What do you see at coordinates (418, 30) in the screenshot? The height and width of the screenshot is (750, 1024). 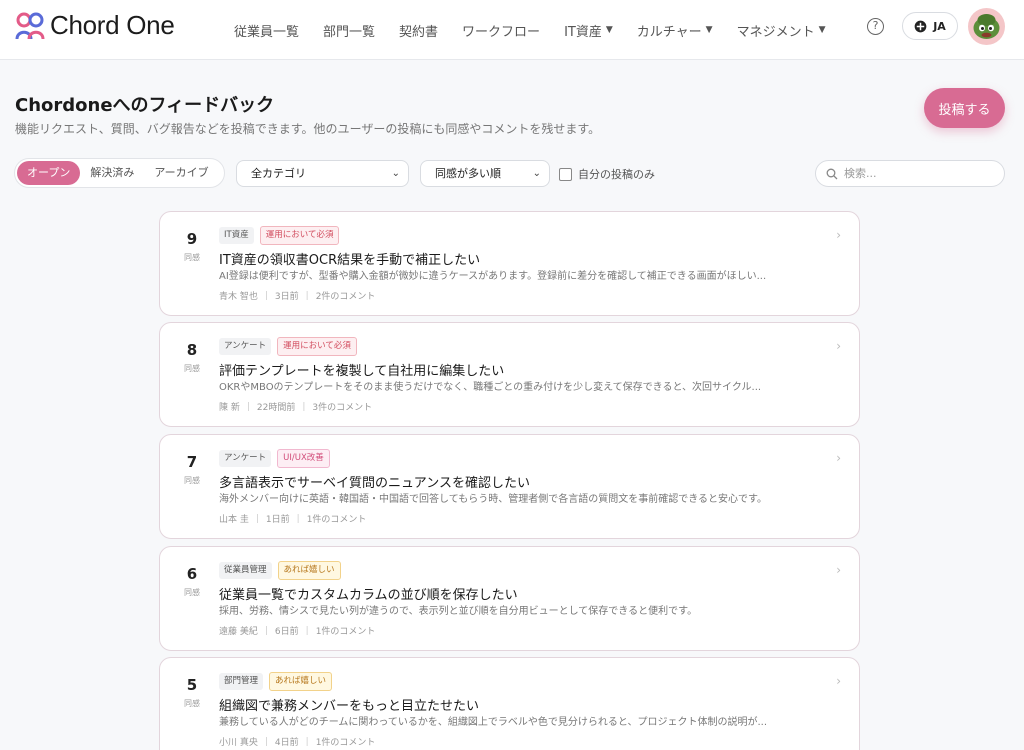 I see `nav-item-contracts: 契約書` at bounding box center [418, 30].